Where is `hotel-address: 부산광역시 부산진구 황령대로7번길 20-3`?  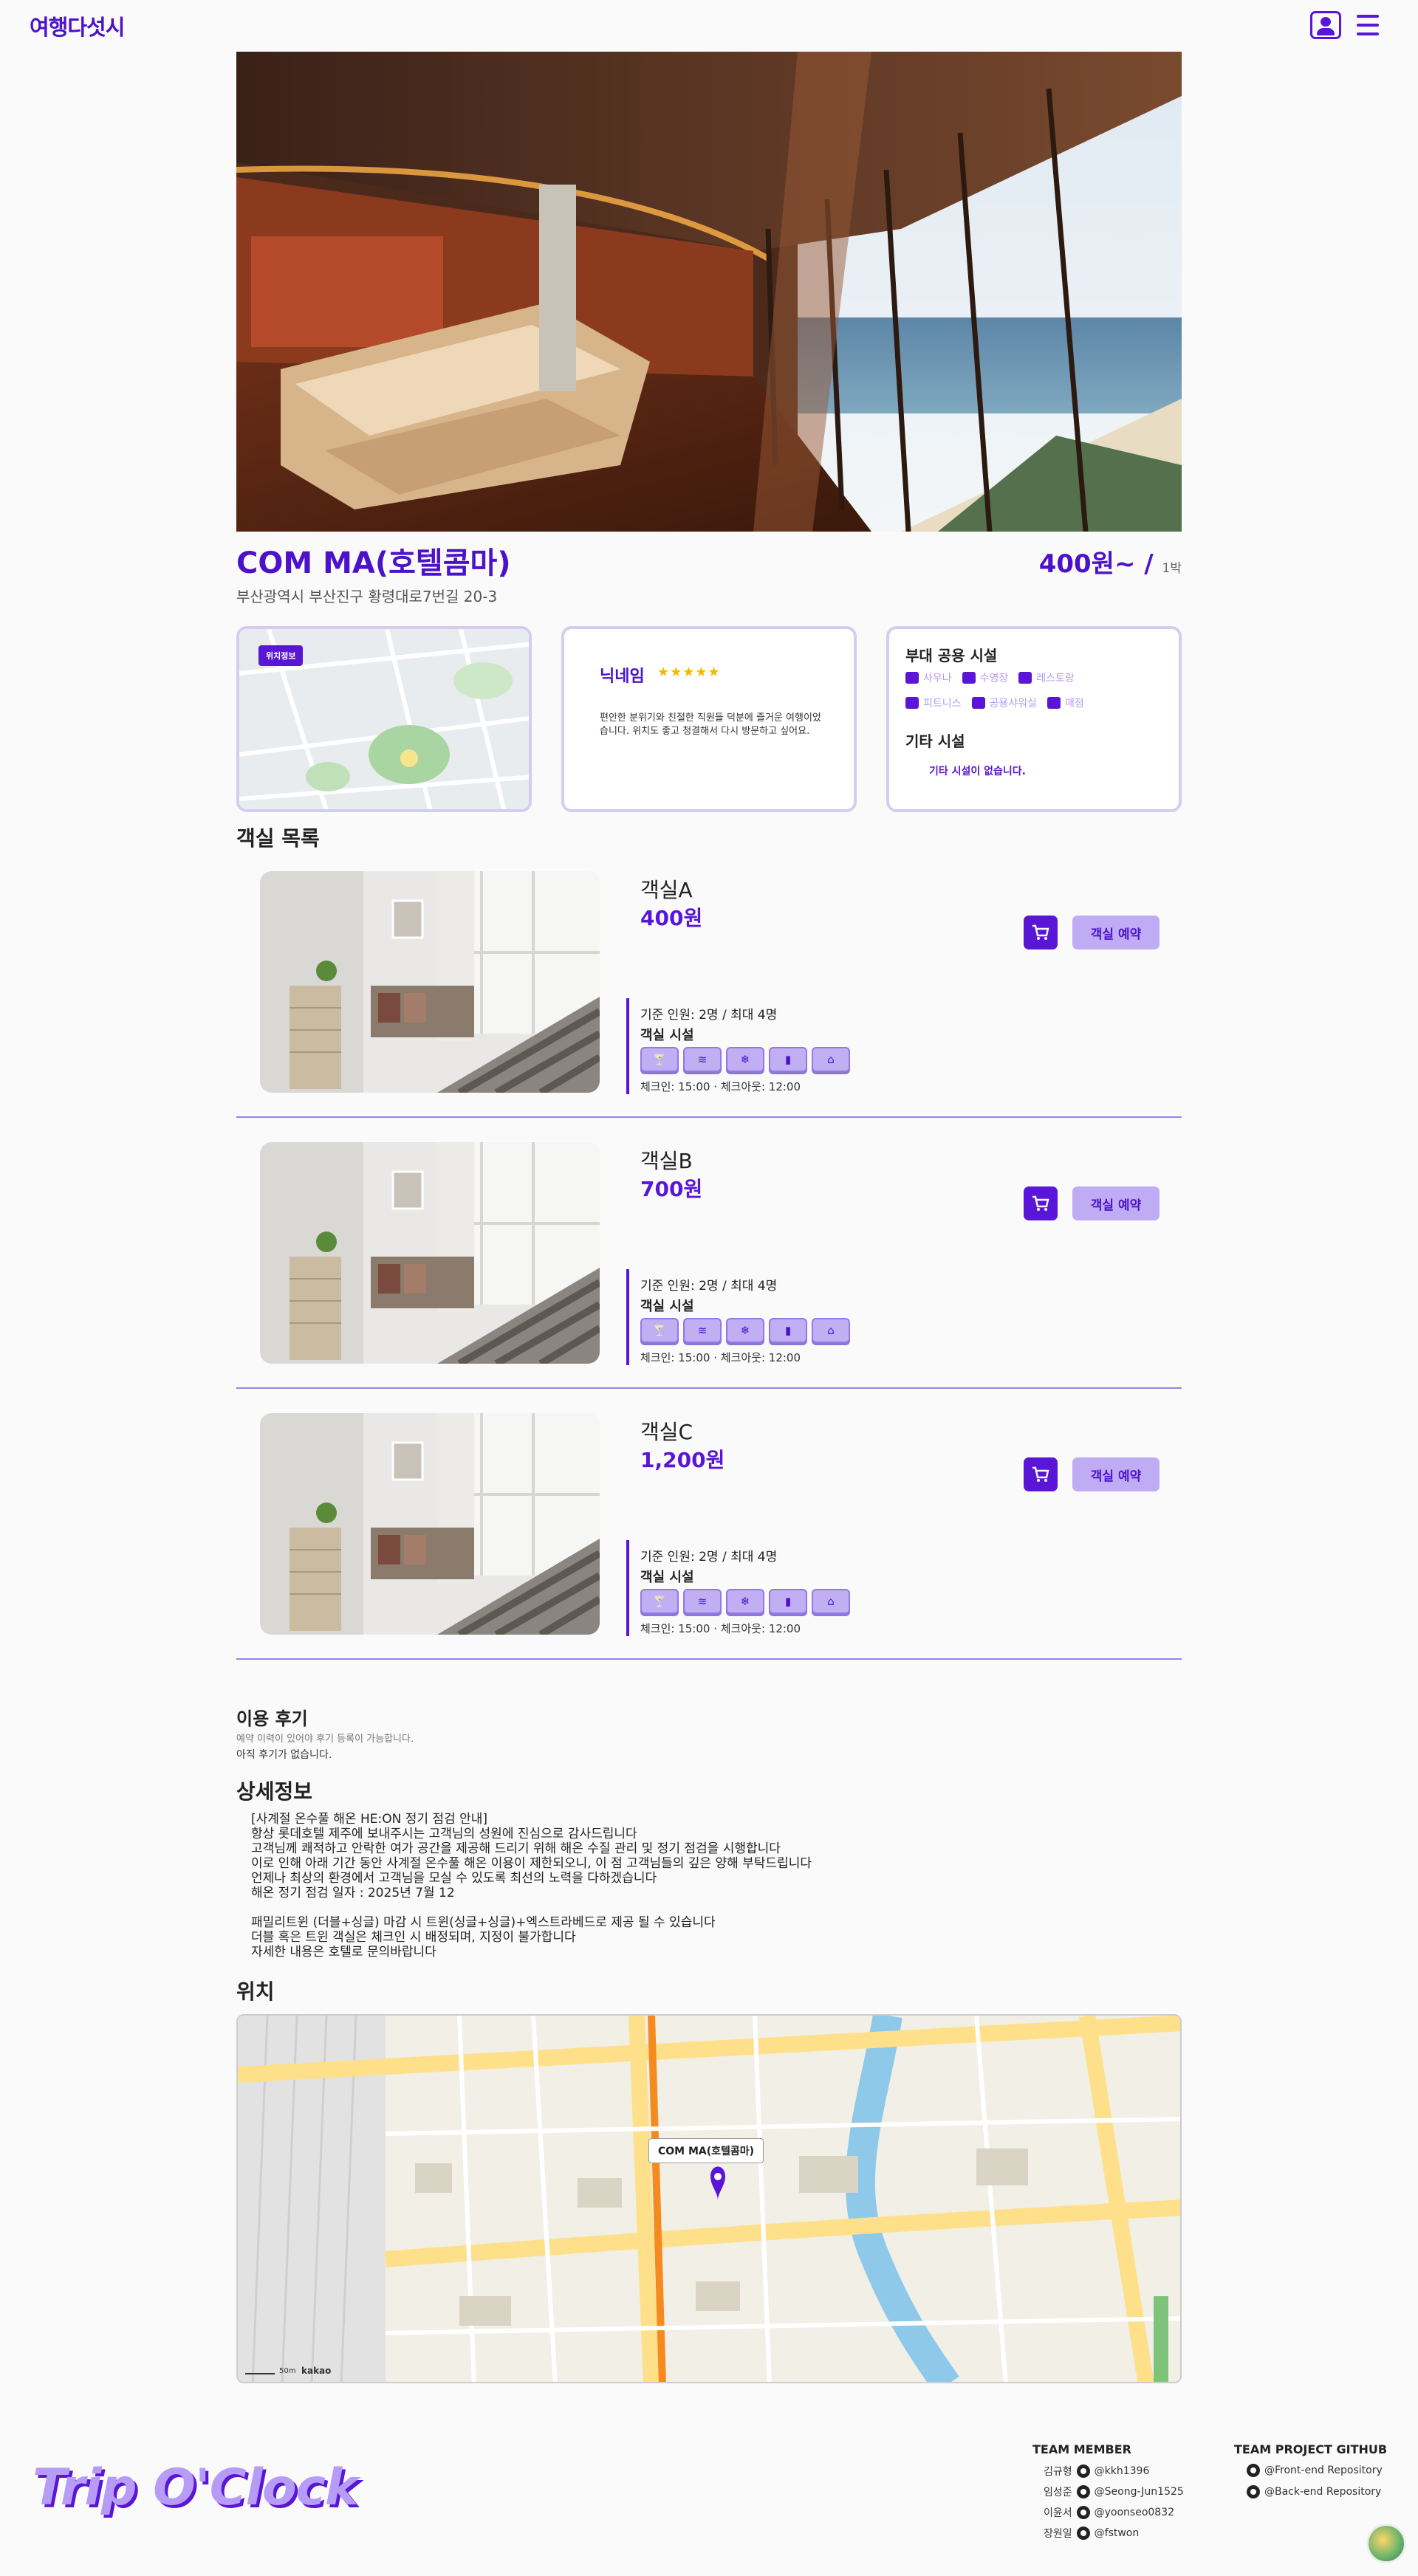
hotel-address: 부산광역시 부산진구 황령대로7번길 20-3 is located at coordinates (367, 596).